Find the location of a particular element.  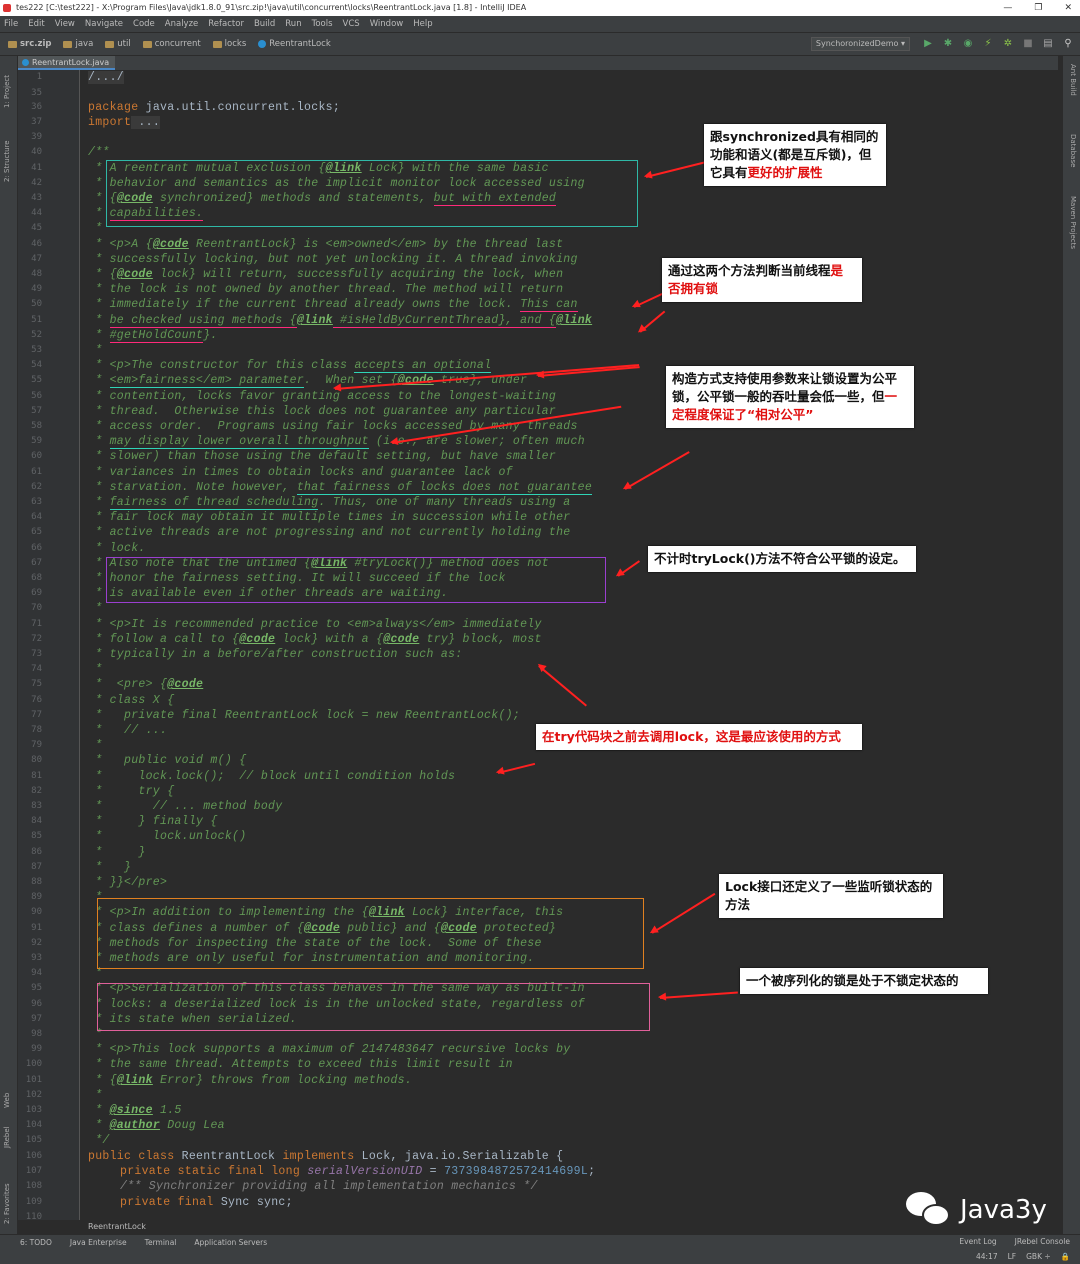

watermark-text: Java3y is located at coordinates (1003, 1210).